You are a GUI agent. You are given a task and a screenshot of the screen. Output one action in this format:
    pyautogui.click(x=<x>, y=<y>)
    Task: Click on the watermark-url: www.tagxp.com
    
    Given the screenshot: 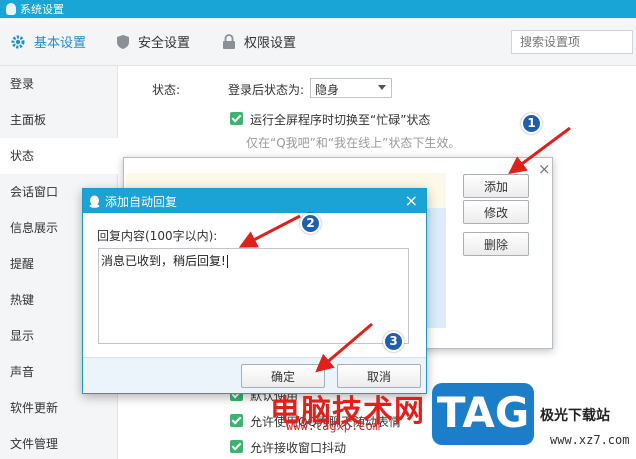 What is the action you would take?
    pyautogui.click(x=333, y=426)
    